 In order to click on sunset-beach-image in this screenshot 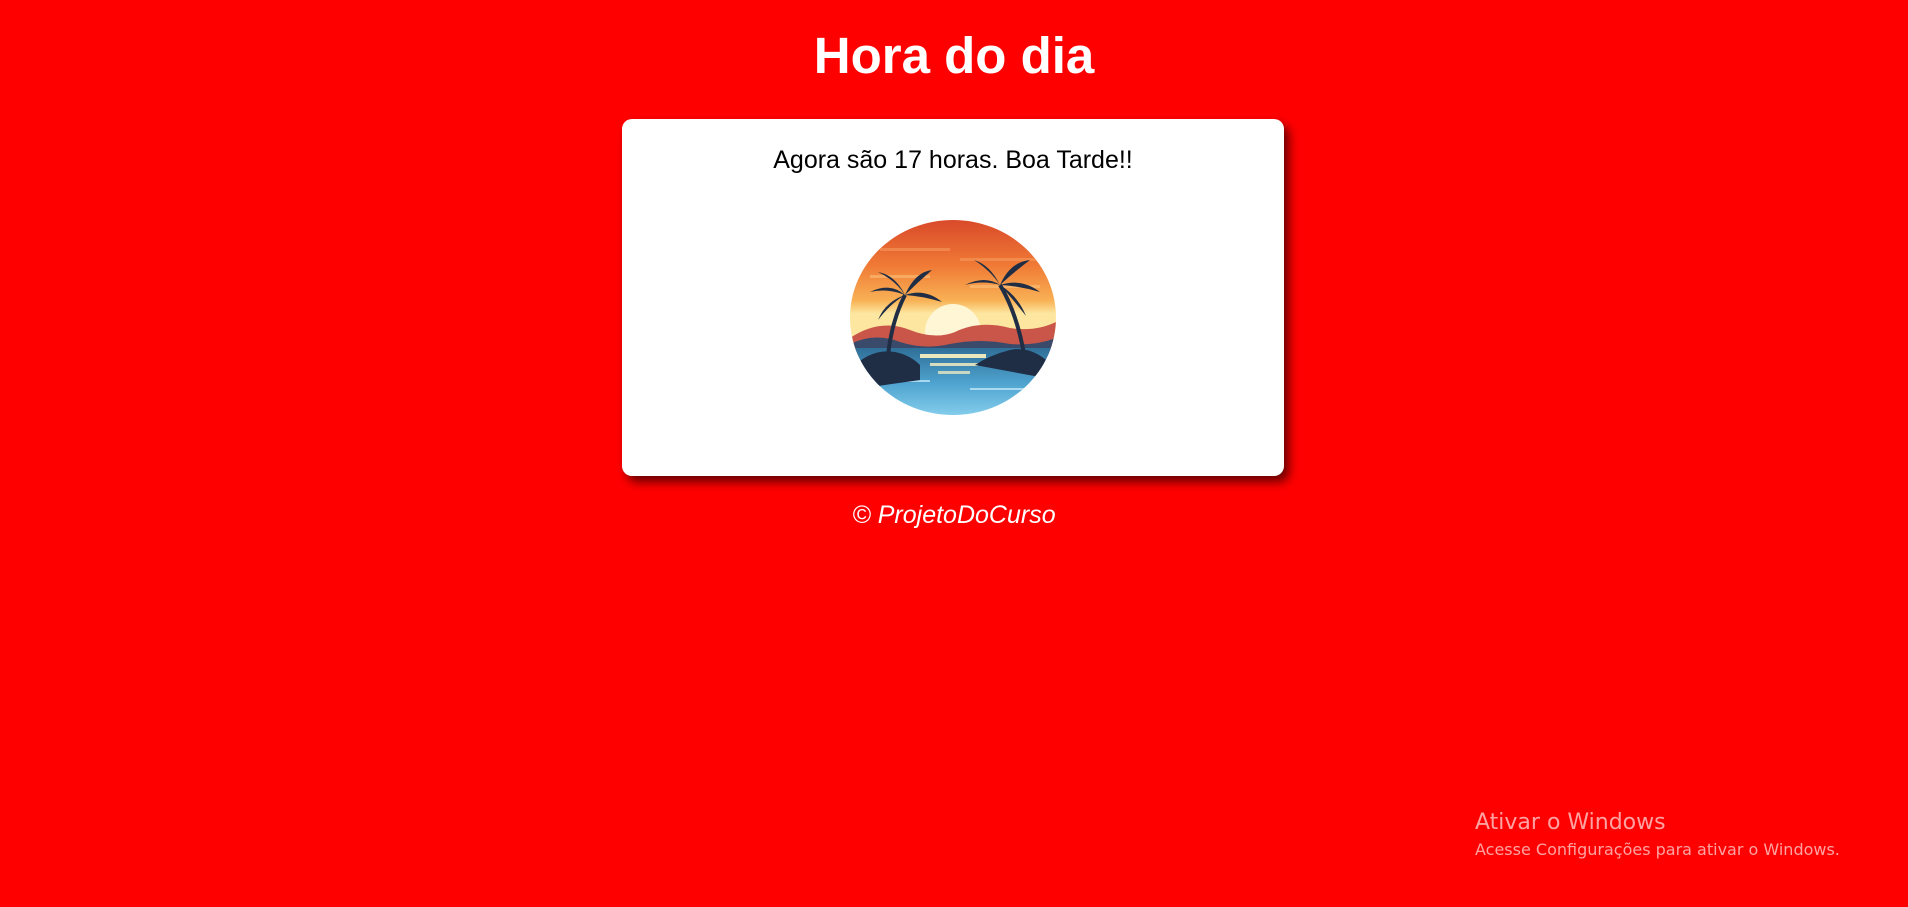, I will do `click(953, 317)`.